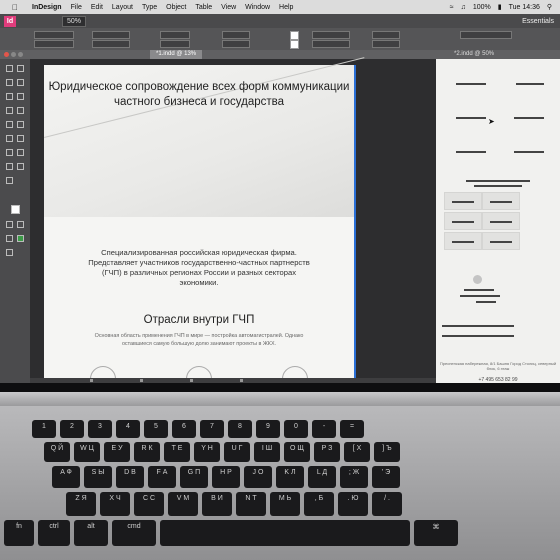  Describe the element at coordinates (111, 35) in the screenshot. I see `width-field` at that location.